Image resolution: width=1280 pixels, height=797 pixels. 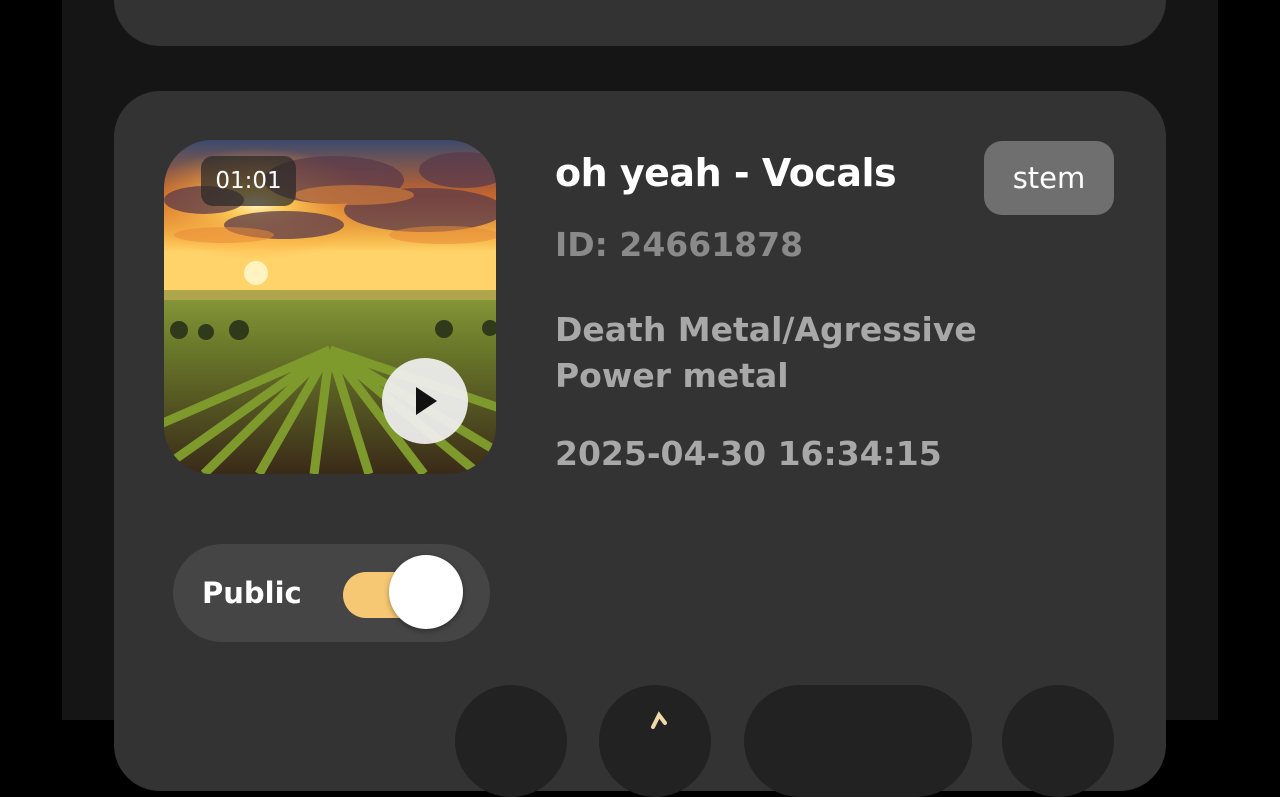 I want to click on play-button, so click(x=425, y=401).